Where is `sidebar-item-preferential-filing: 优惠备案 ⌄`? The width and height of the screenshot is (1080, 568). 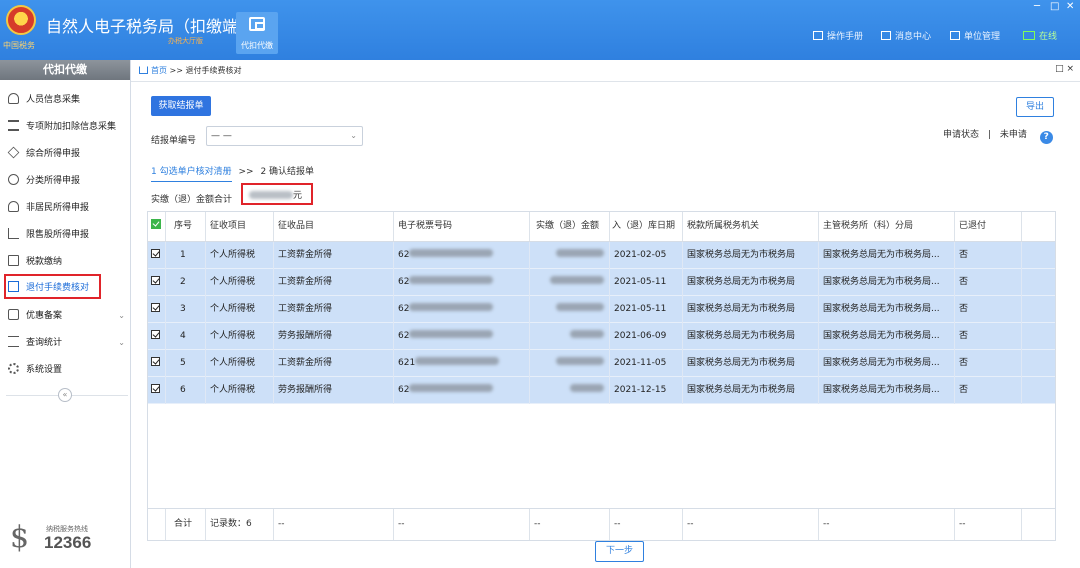 sidebar-item-preferential-filing: 优惠备案 ⌄ is located at coordinates (65, 316).